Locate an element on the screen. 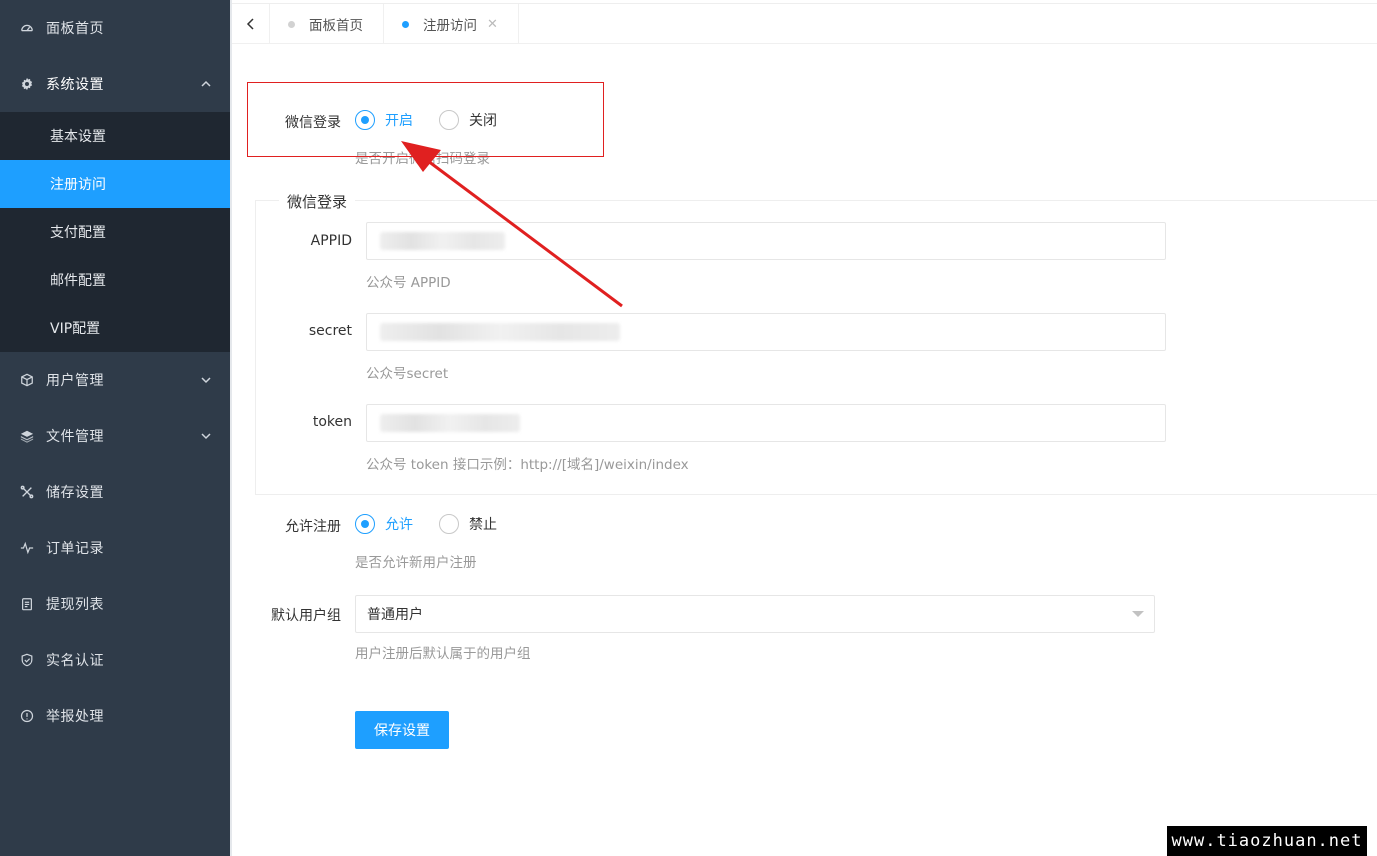 The height and width of the screenshot is (856, 1377). annotation-highlight-box is located at coordinates (425, 119).